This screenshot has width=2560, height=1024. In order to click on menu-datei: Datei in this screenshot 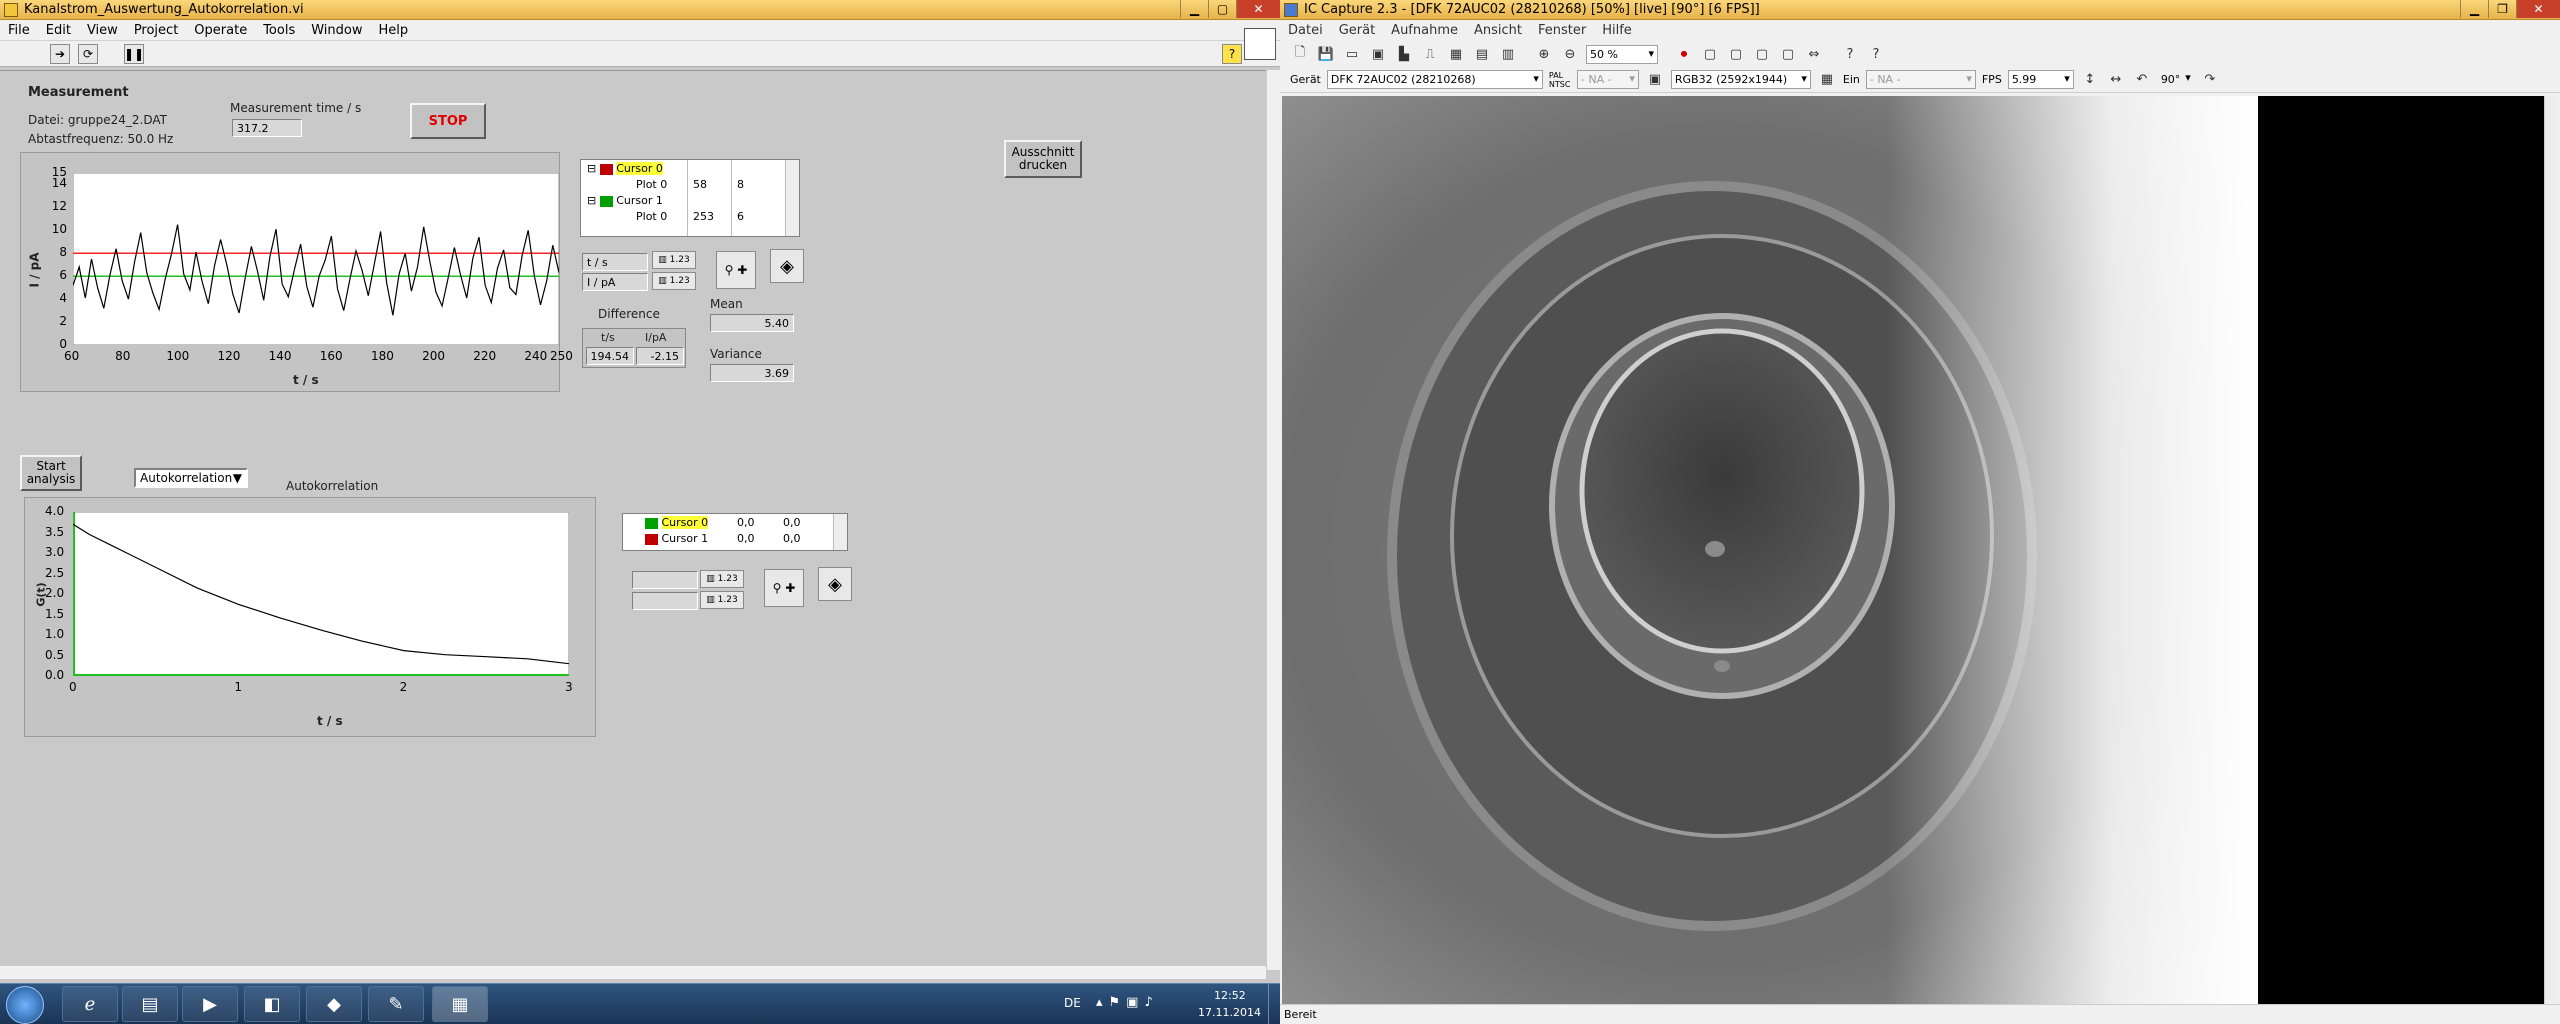, I will do `click(1305, 30)`.